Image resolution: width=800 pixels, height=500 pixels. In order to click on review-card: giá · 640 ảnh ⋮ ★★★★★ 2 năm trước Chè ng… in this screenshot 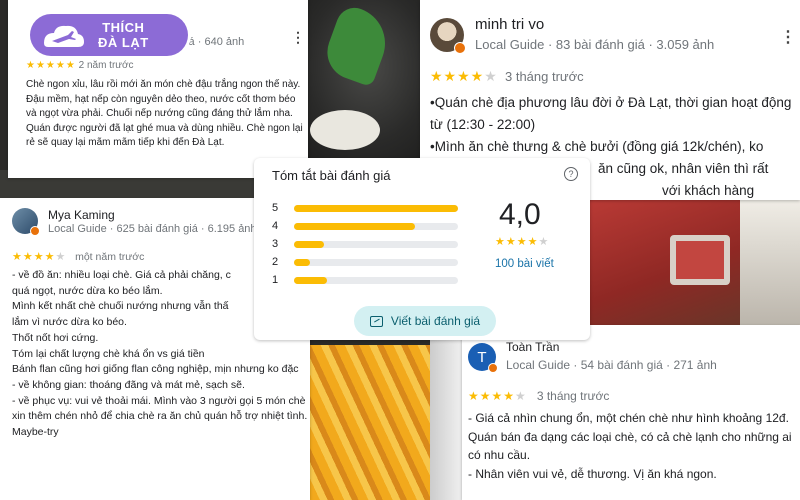, I will do `click(158, 89)`.